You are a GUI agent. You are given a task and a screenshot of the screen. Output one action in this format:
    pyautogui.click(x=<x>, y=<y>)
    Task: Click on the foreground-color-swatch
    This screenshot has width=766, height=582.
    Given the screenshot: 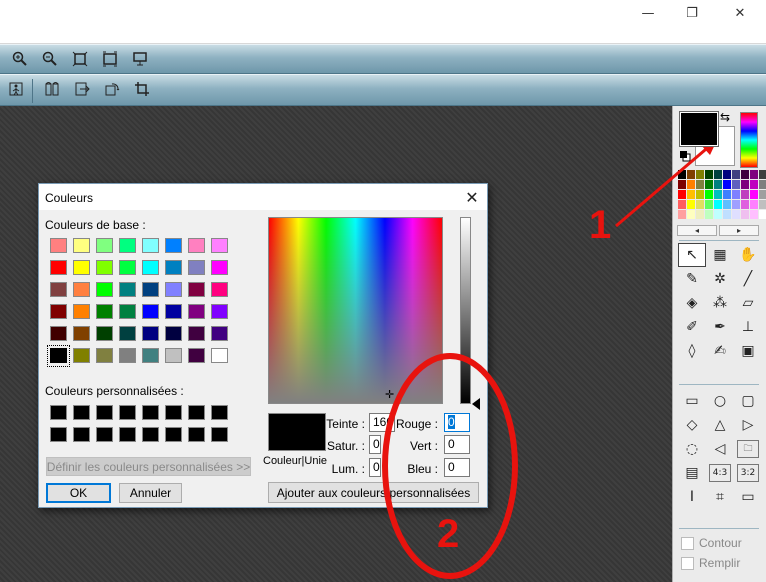 What is the action you would take?
    pyautogui.click(x=699, y=129)
    